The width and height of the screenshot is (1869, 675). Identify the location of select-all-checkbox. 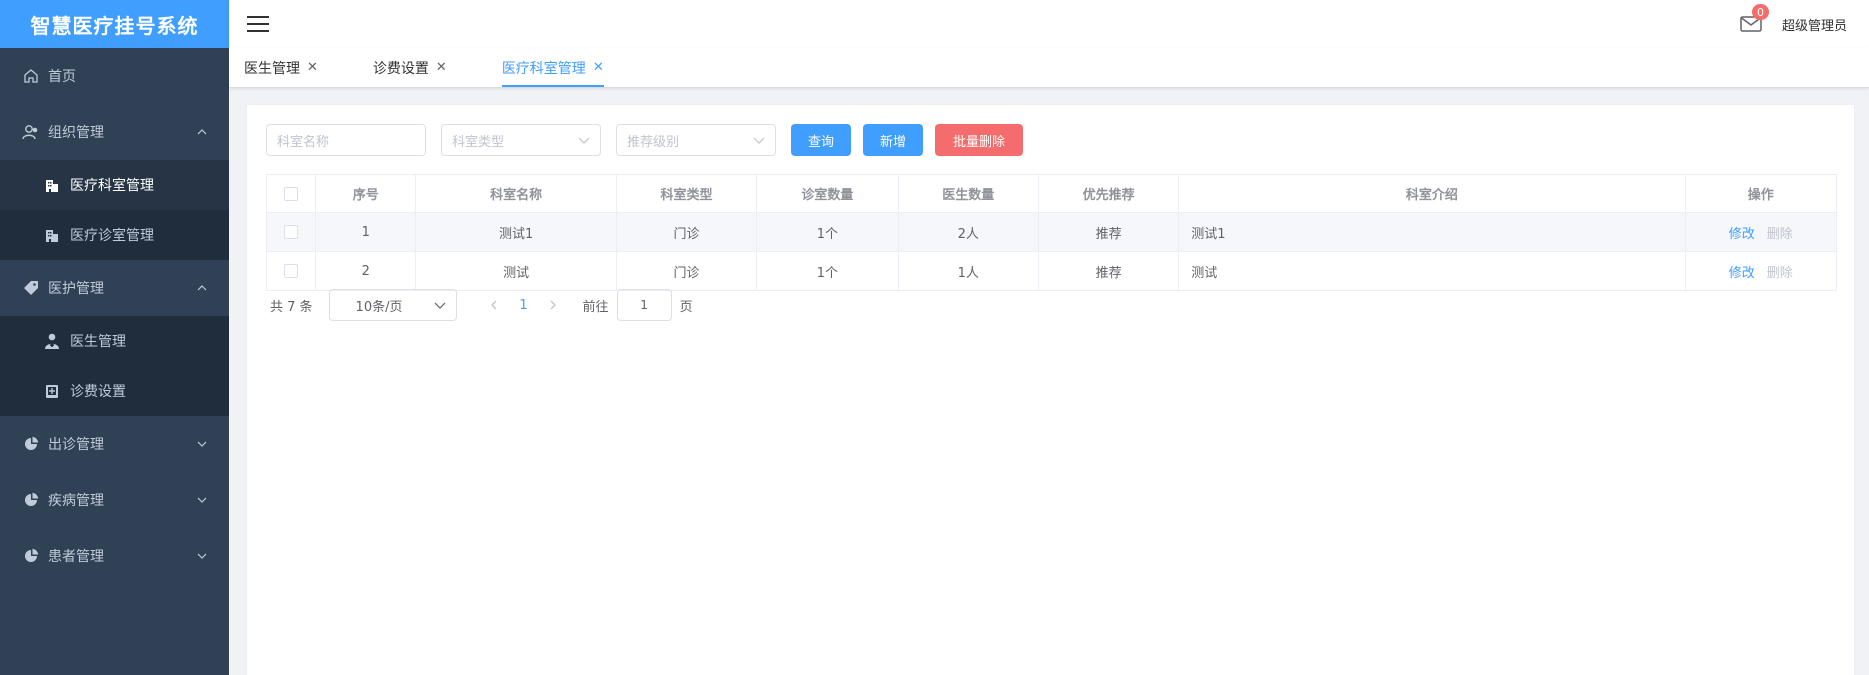
(291, 193).